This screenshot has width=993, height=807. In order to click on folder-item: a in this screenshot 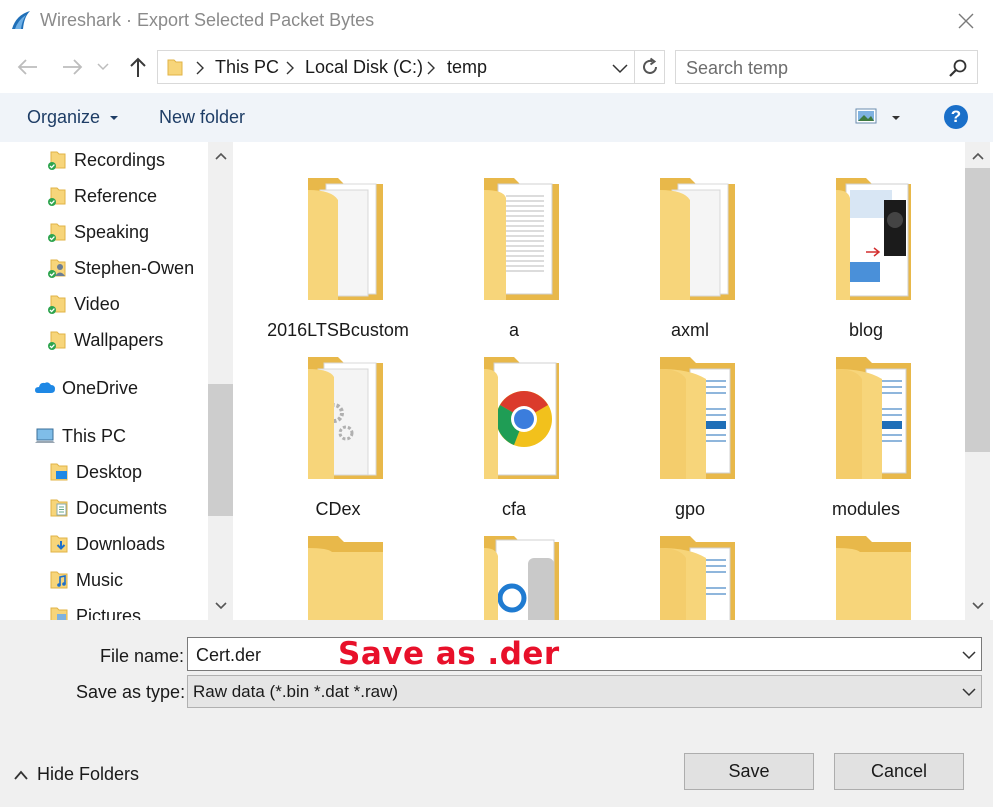, I will do `click(514, 251)`.